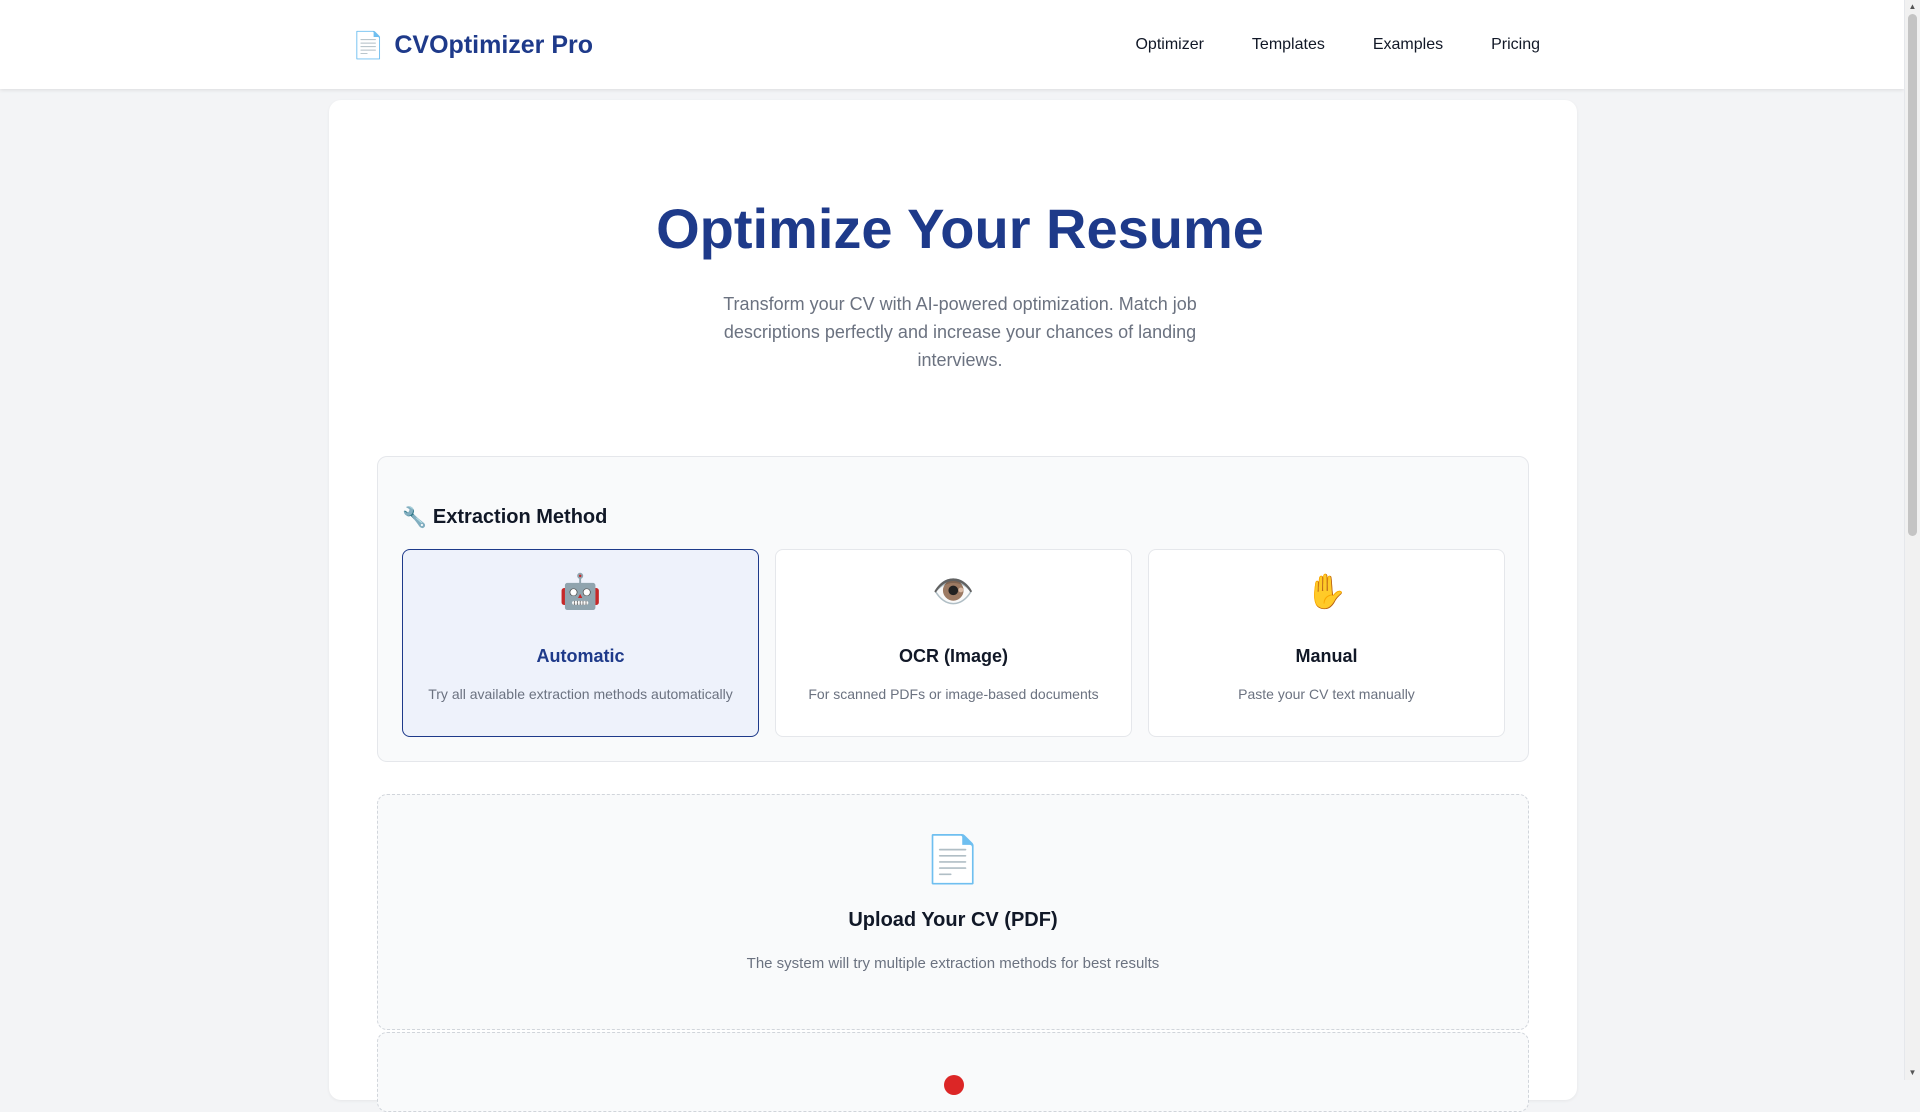  I want to click on upload-title: Upload Your CV (PDF), so click(953, 920).